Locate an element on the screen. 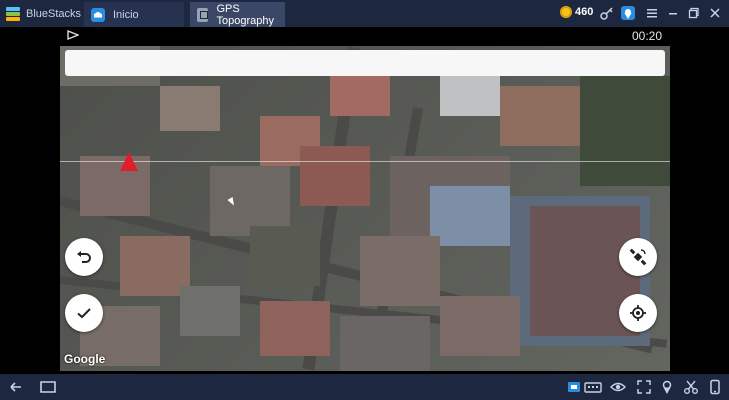  back-icon is located at coordinates (16, 387).